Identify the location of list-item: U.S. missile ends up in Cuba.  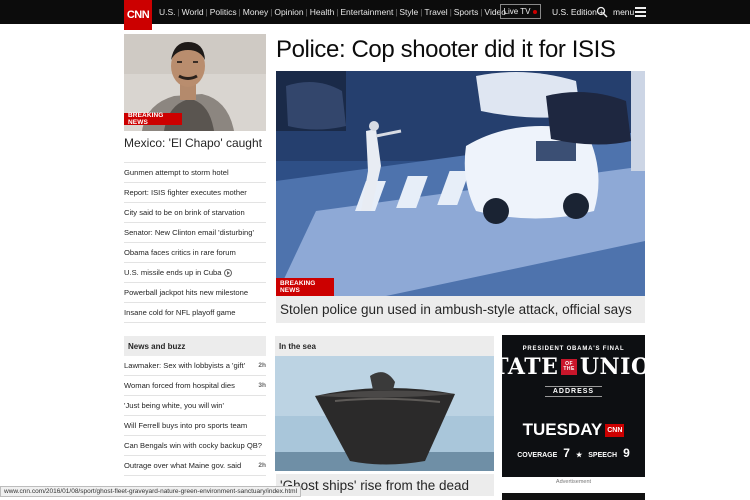
(195, 273).